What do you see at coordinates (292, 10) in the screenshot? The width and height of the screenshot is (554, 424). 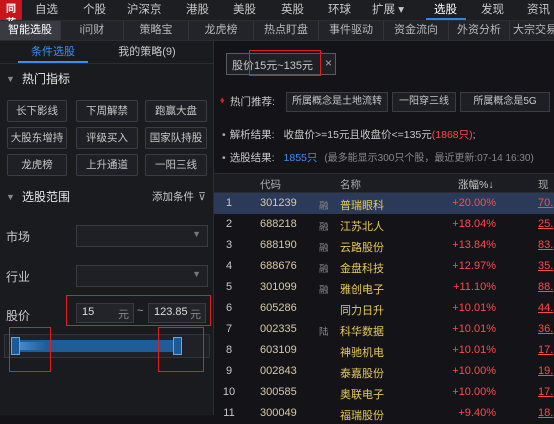 I see `nav-item-uk: 英股` at bounding box center [292, 10].